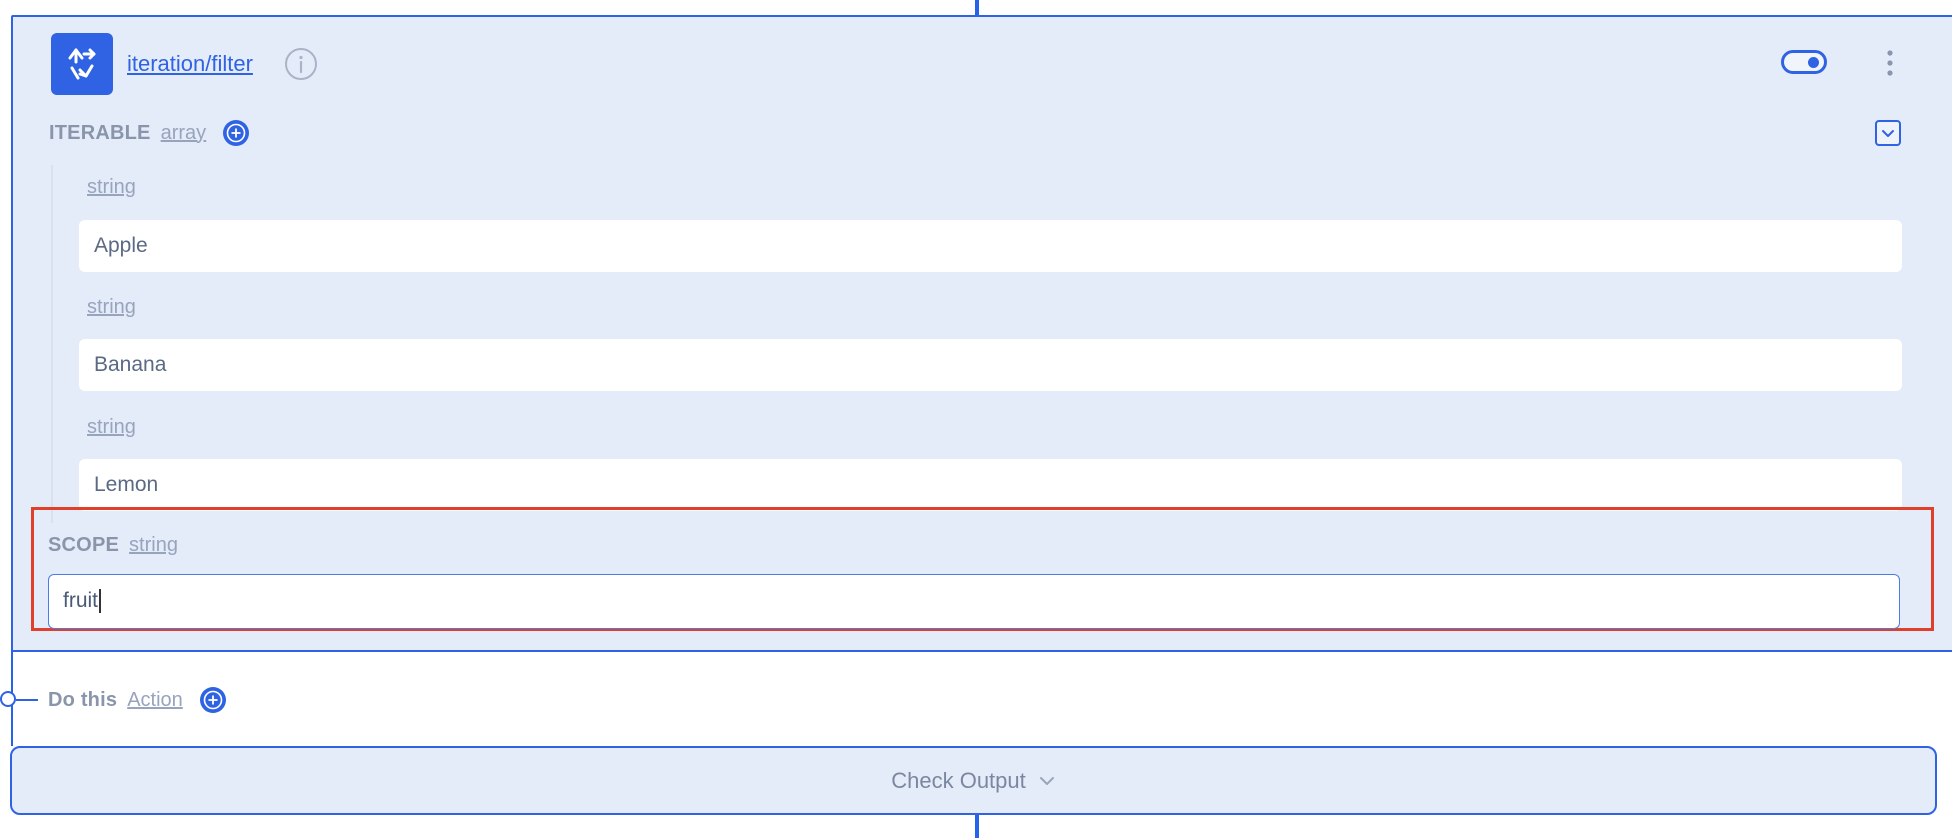 Image resolution: width=1952 pixels, height=838 pixels. I want to click on top-connector-line, so click(977, 7).